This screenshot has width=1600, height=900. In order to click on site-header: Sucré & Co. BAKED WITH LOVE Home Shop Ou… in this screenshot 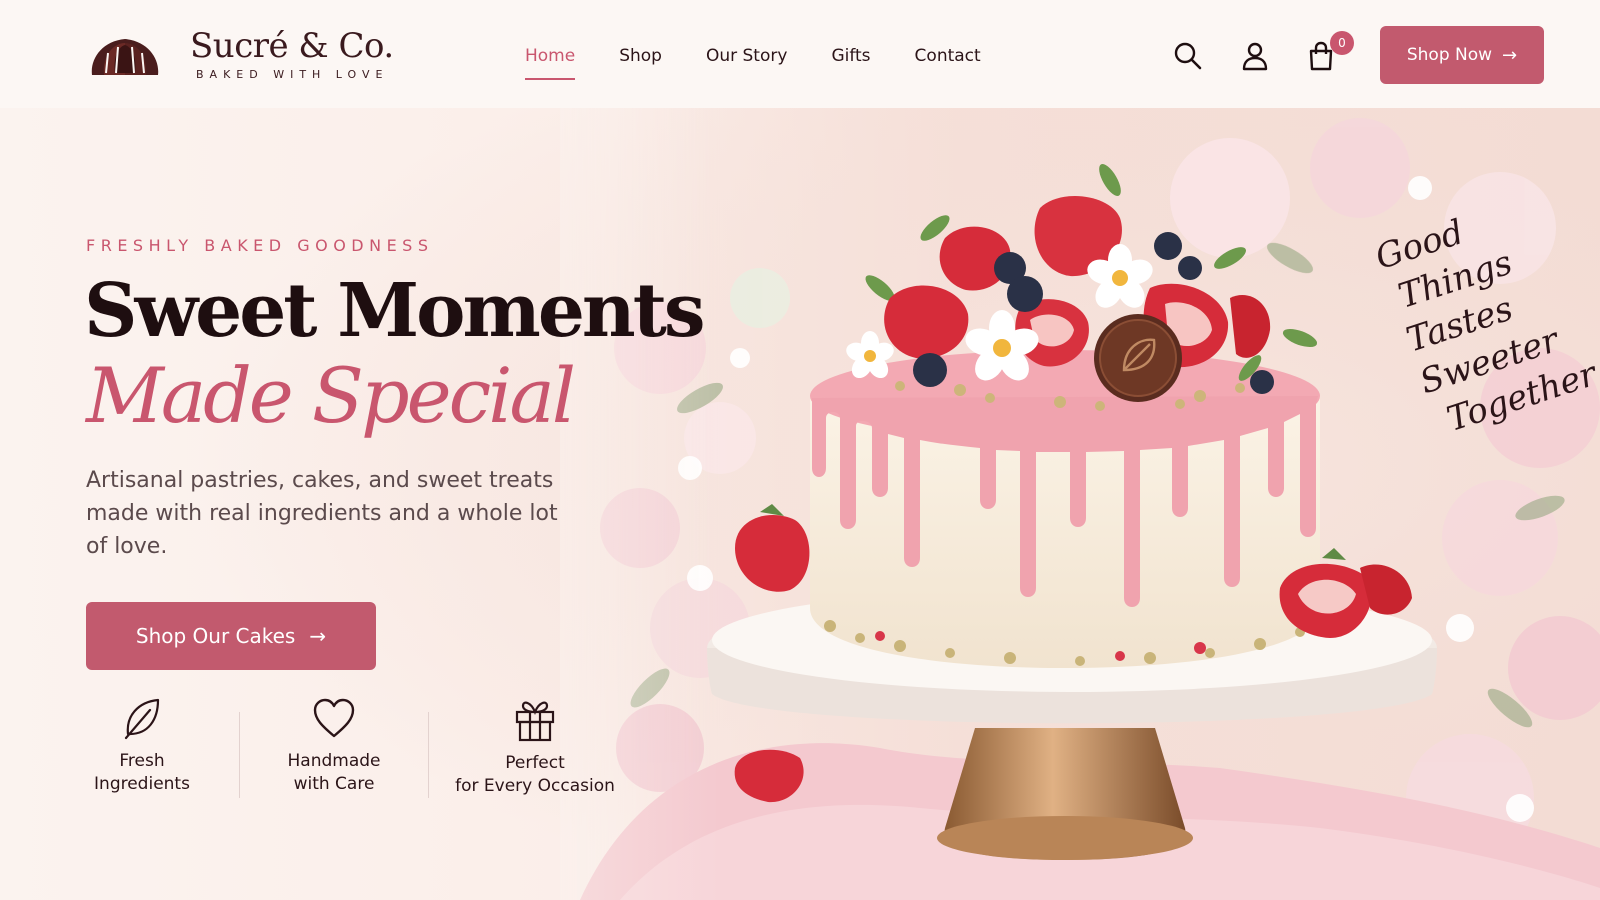, I will do `click(800, 54)`.